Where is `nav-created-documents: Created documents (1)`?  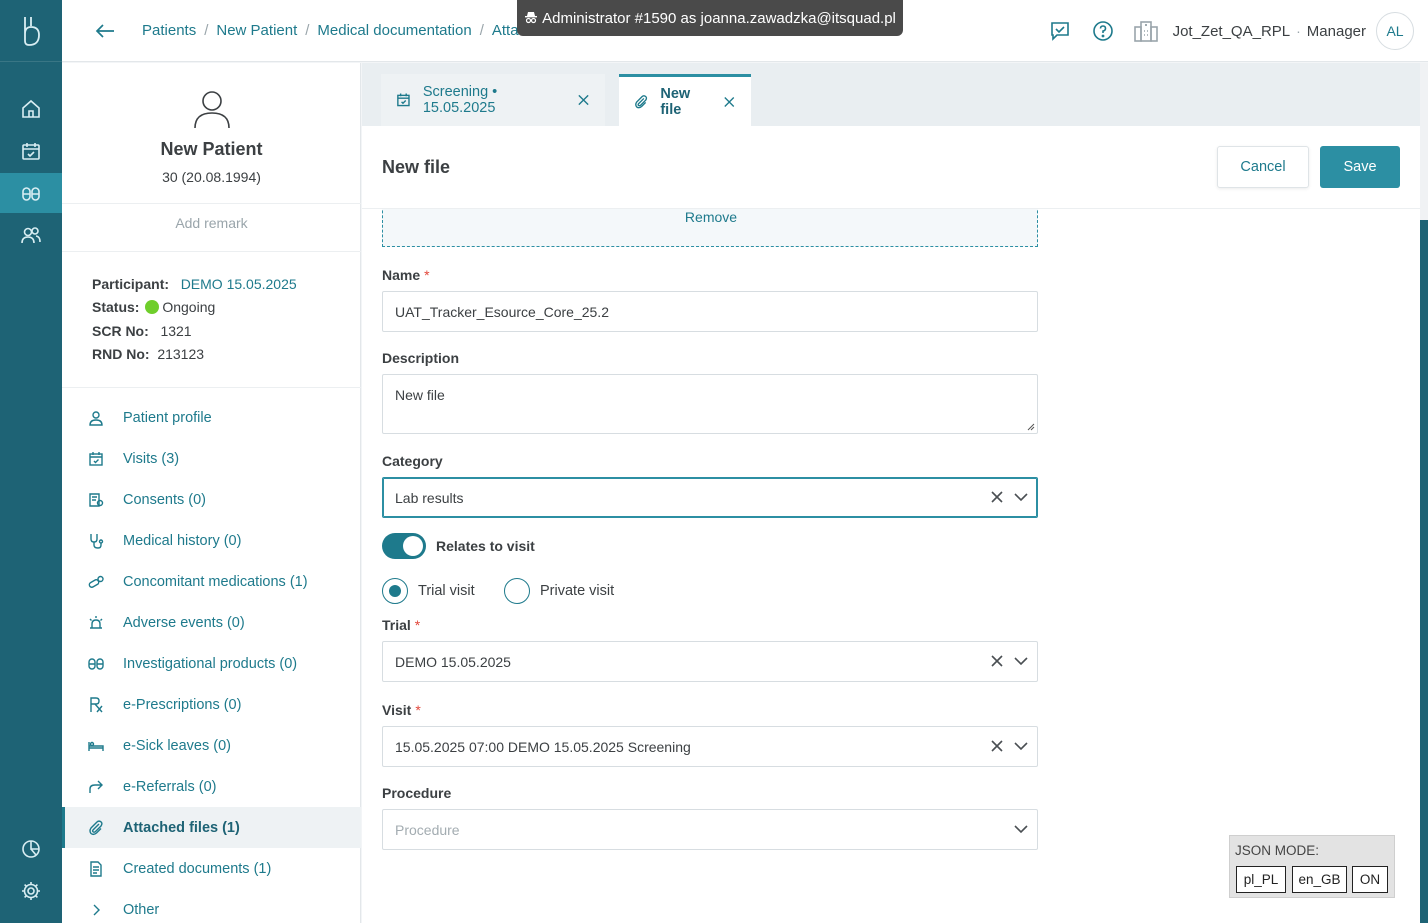 nav-created-documents: Created documents (1) is located at coordinates (211, 868).